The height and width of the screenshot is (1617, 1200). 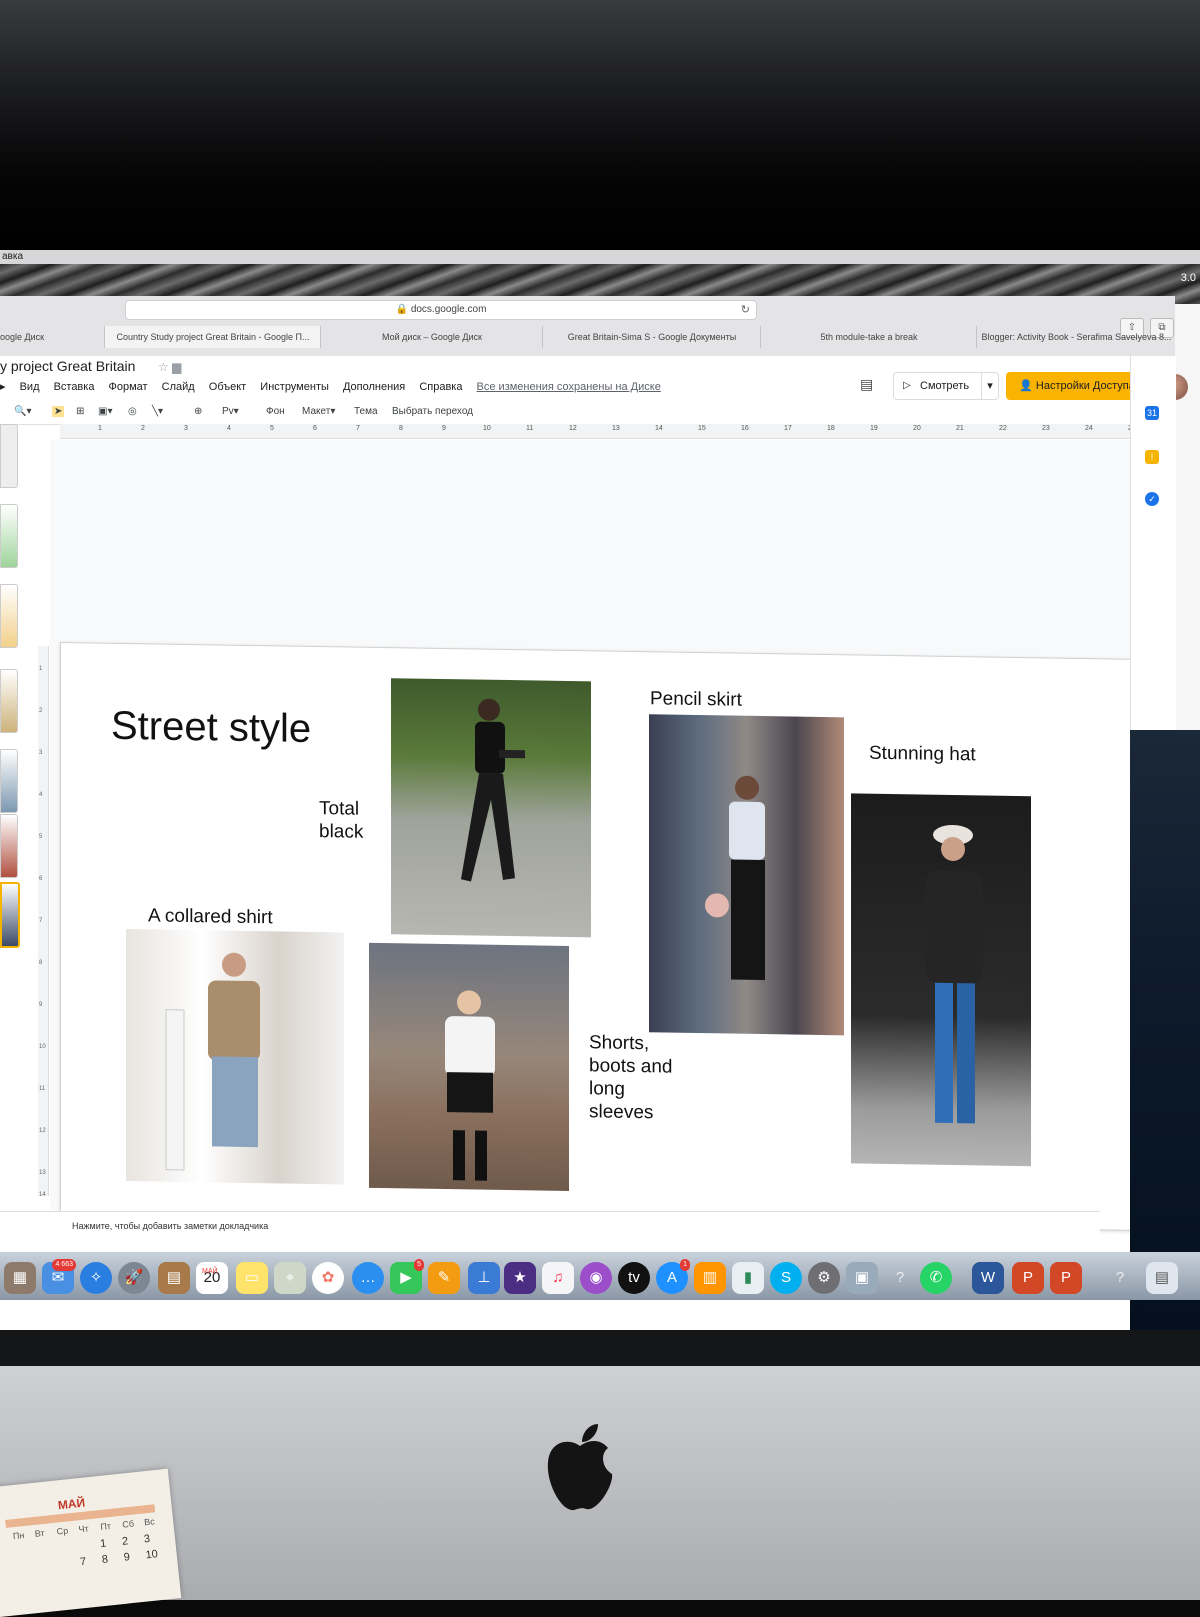 What do you see at coordinates (868, 337) in the screenshot?
I see `tab-5th-module: 5th module-take a break` at bounding box center [868, 337].